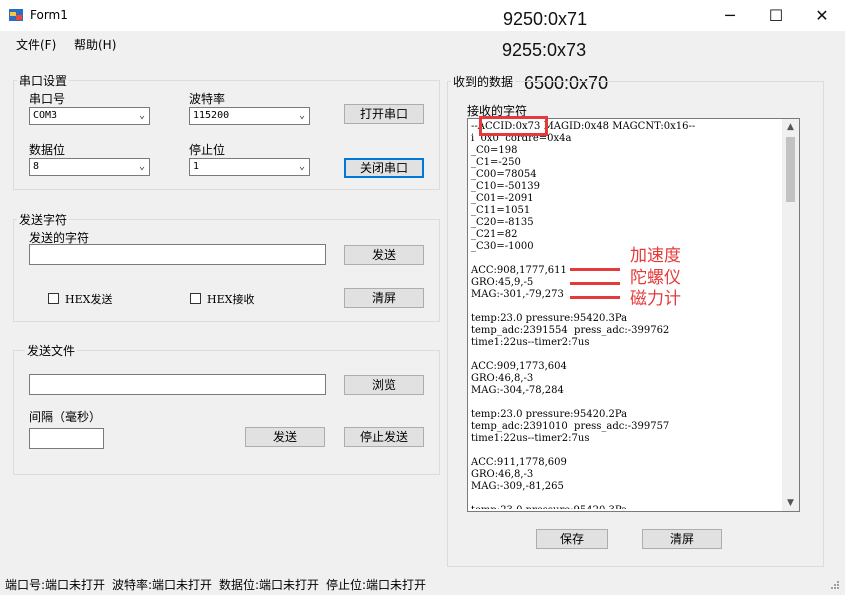 The image size is (845, 595). What do you see at coordinates (89, 167) in the screenshot?
I see `databits-select: 8 ⌄` at bounding box center [89, 167].